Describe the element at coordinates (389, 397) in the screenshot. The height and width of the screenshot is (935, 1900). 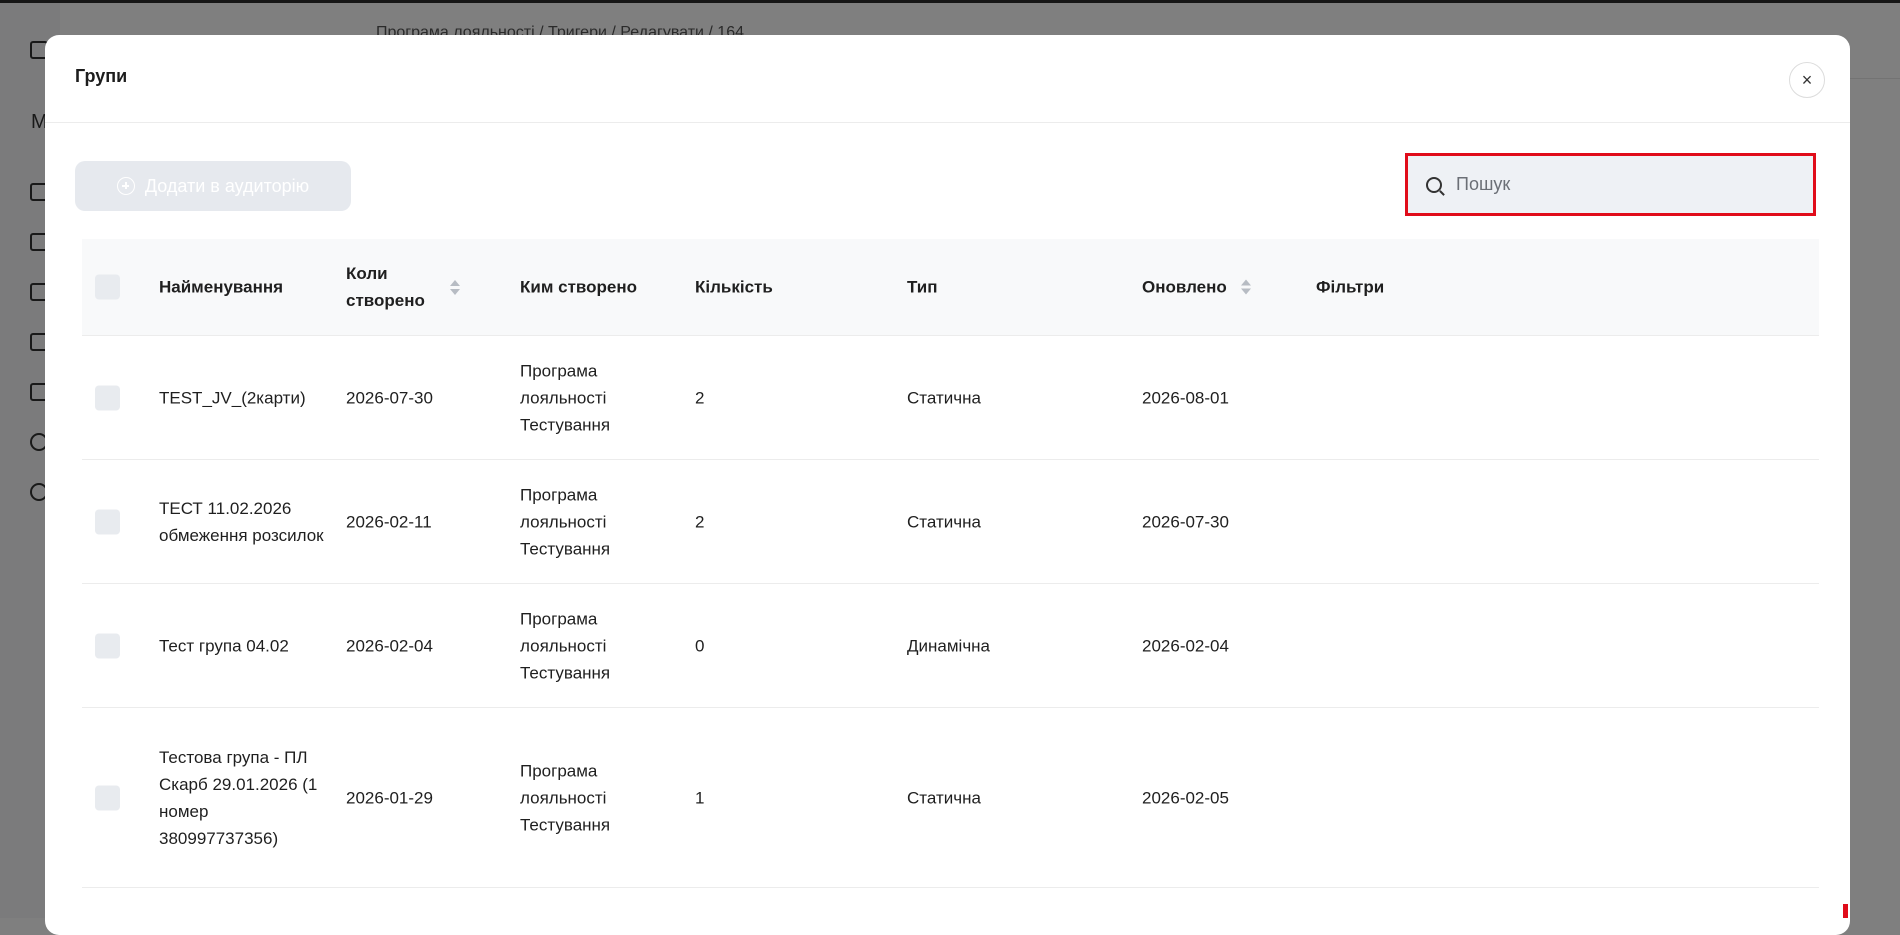
I see `row-created: 2026-07-30` at that location.